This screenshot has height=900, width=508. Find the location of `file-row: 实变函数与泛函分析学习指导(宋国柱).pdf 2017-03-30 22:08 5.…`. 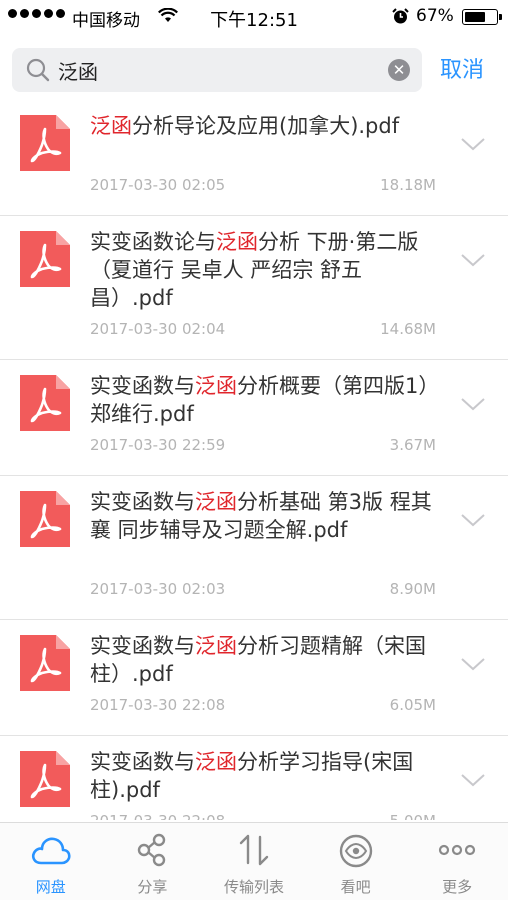

file-row: 实变函数与泛函分析学习指导(宋国柱).pdf 2017-03-30 22:08 5.… is located at coordinates (254, 778).